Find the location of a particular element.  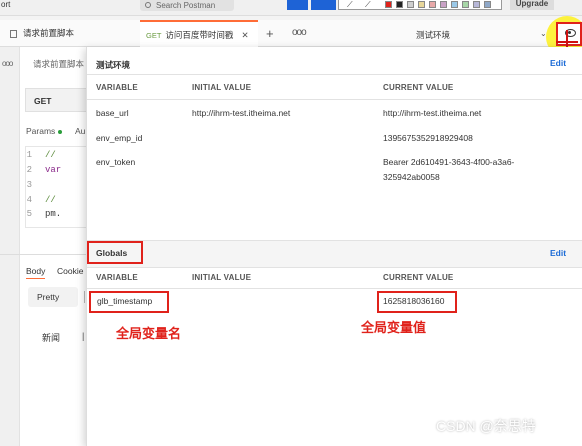

sidebar: ooo is located at coordinates (10, 246).